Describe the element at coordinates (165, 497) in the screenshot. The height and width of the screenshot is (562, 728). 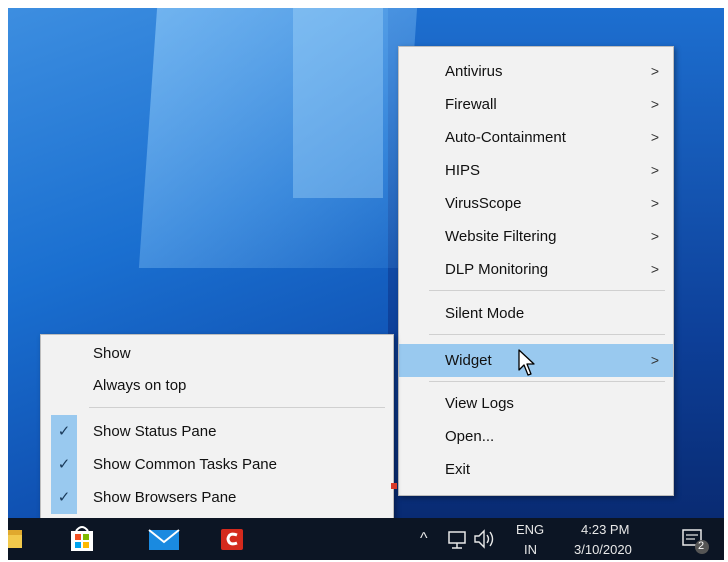
I see `submenu-item-label: Show Browsers Pane` at that location.